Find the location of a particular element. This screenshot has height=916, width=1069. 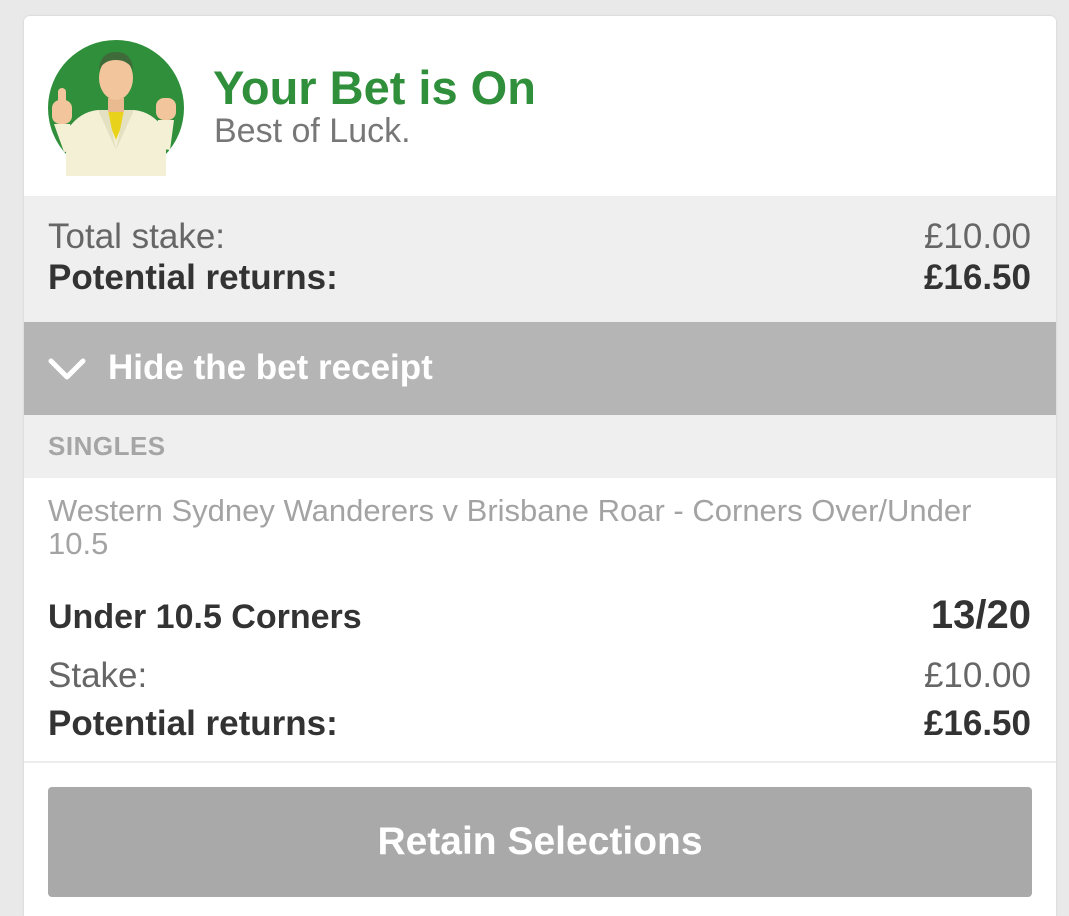

hide-bet-receipt-toggle: Hide the bet receipt is located at coordinates (540, 368).